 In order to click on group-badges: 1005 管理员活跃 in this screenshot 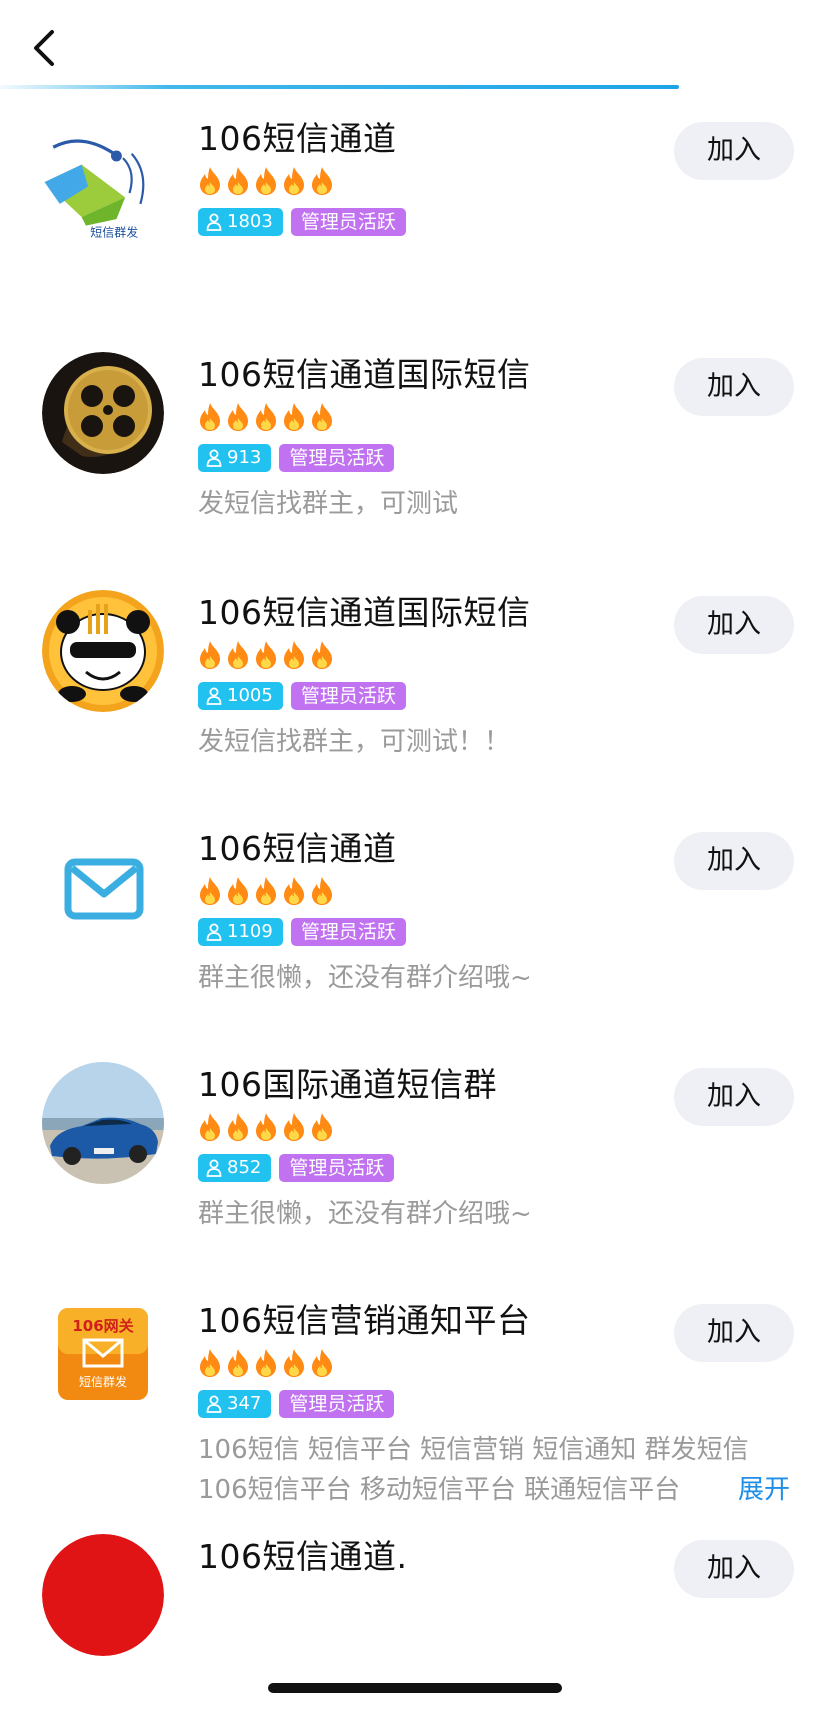, I will do `click(302, 696)`.